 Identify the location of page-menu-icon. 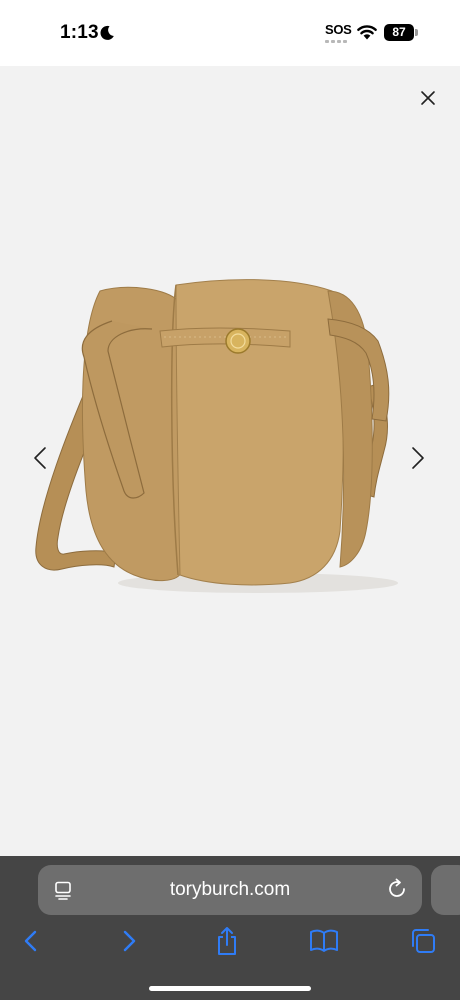
(63, 890).